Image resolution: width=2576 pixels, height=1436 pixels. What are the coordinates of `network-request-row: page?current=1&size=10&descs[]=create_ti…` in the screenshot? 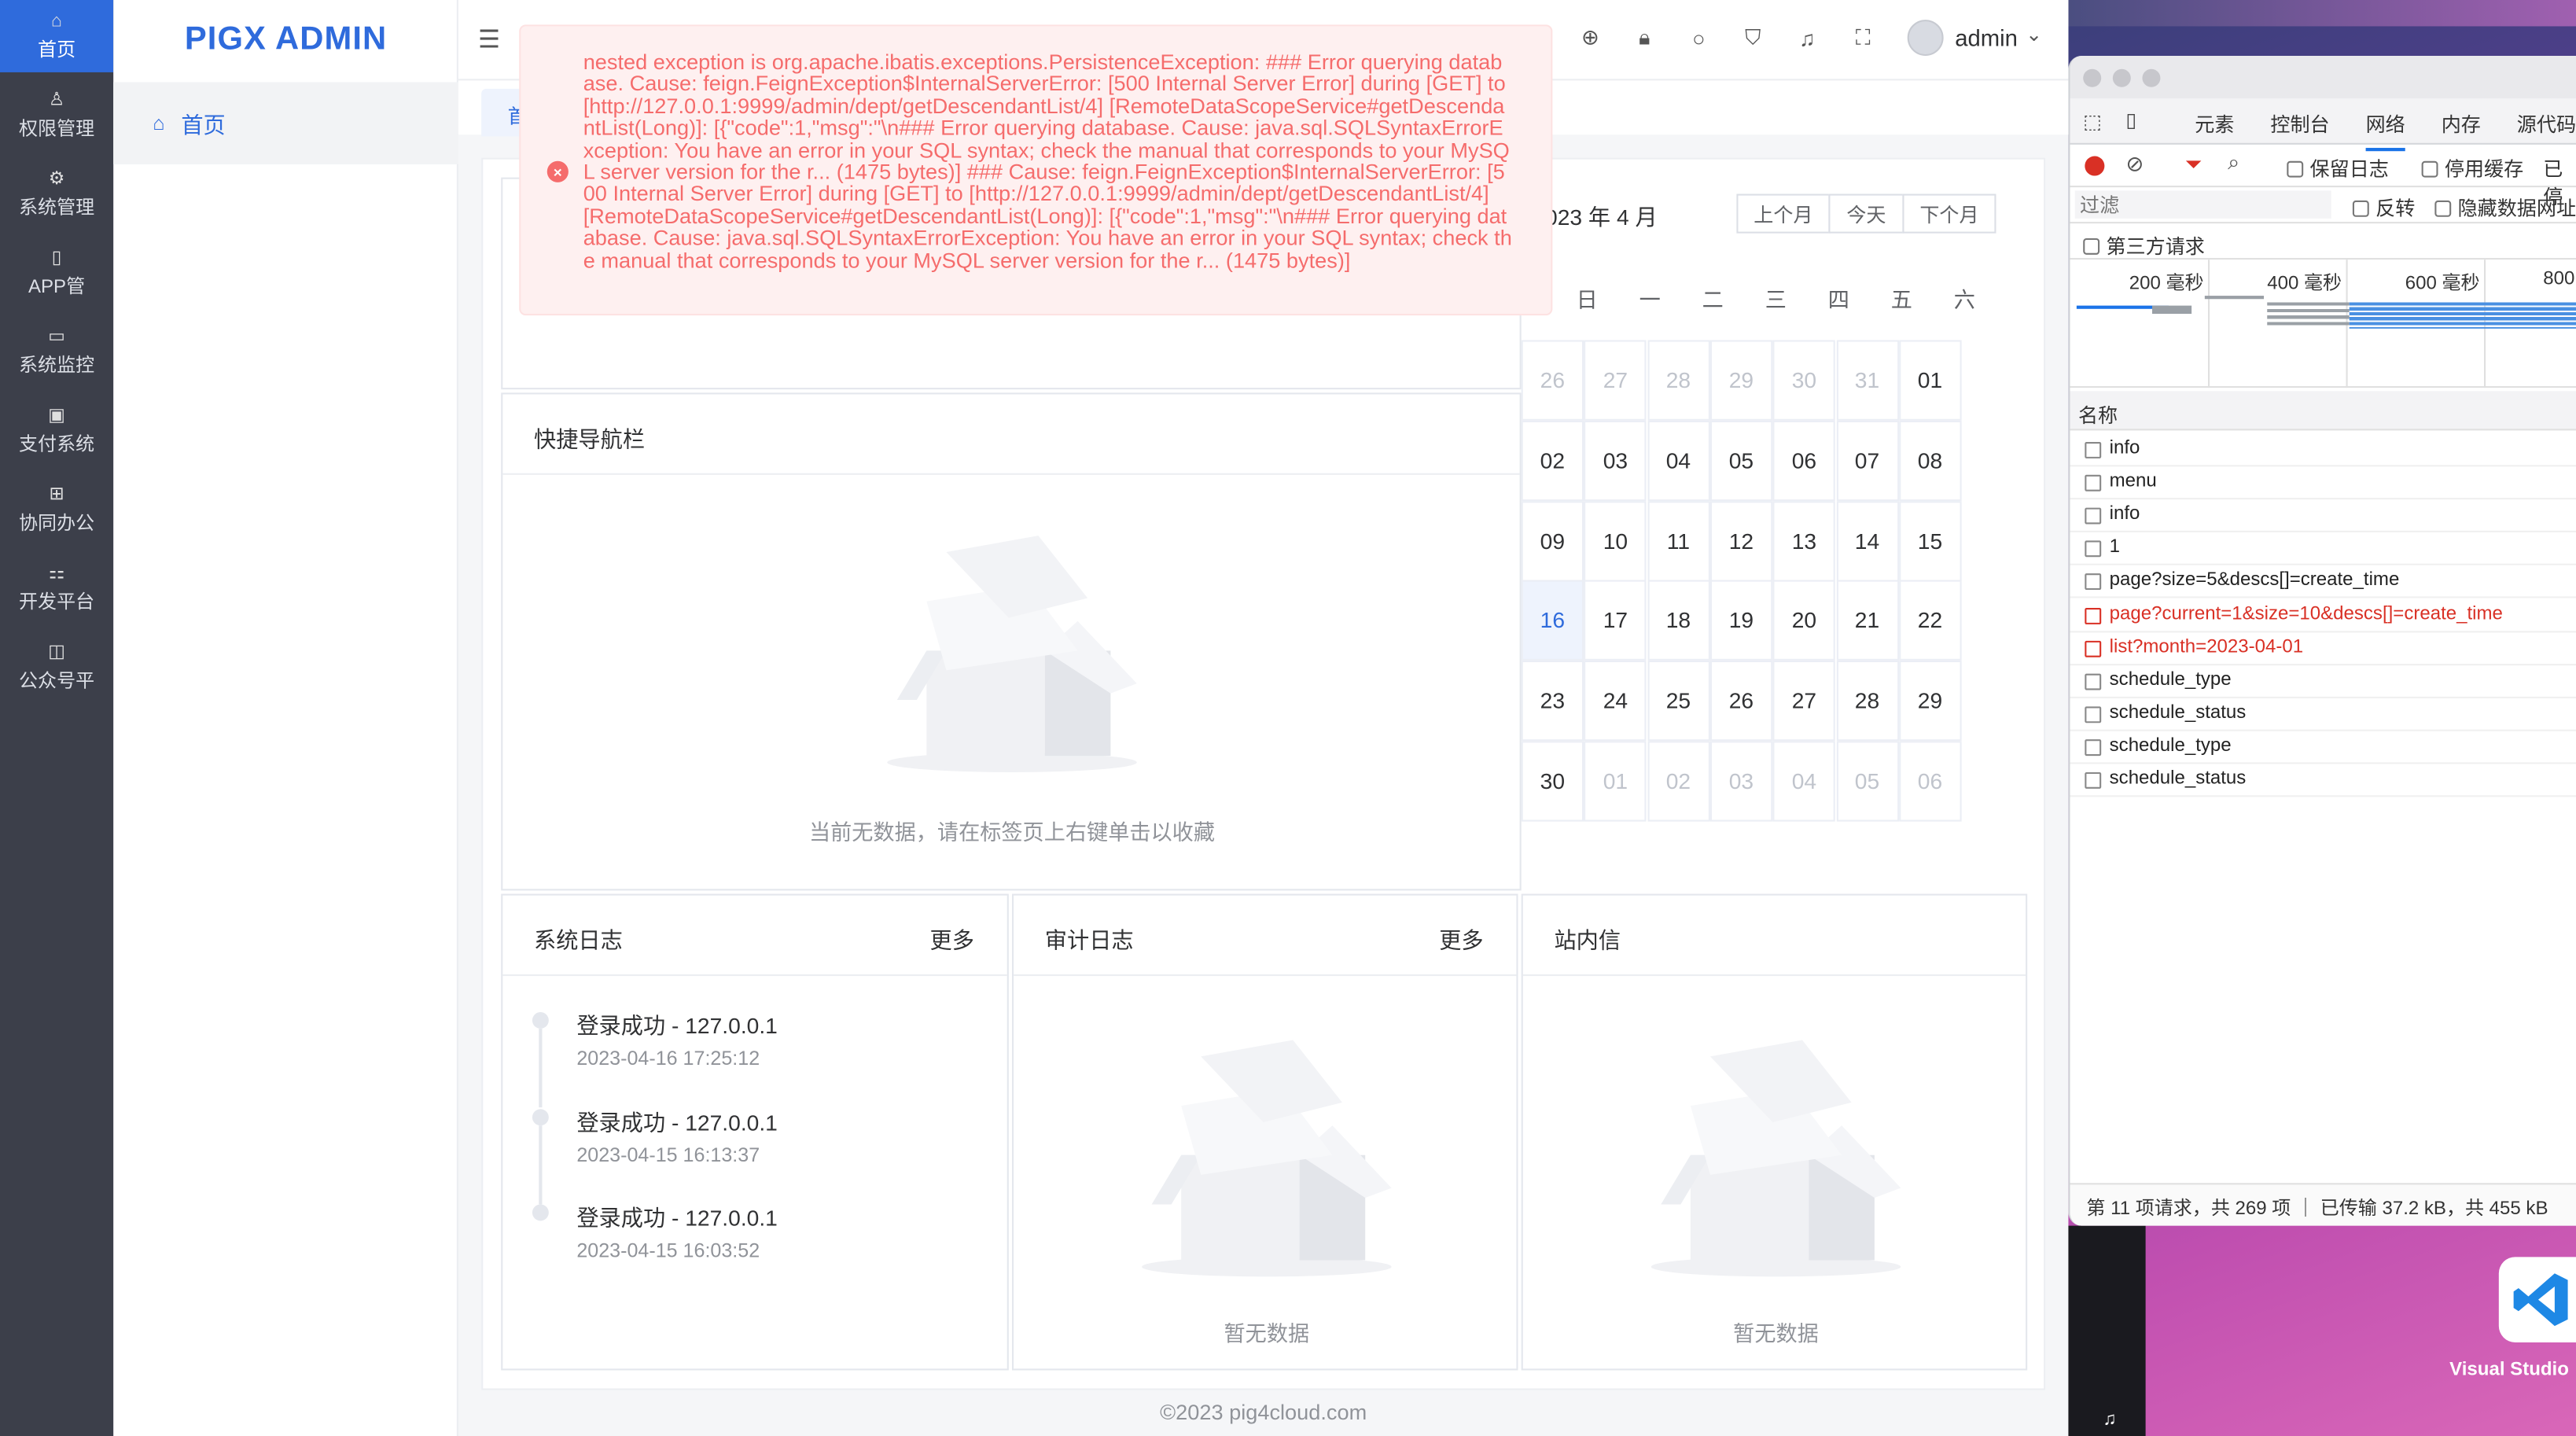 It's located at (2323, 615).